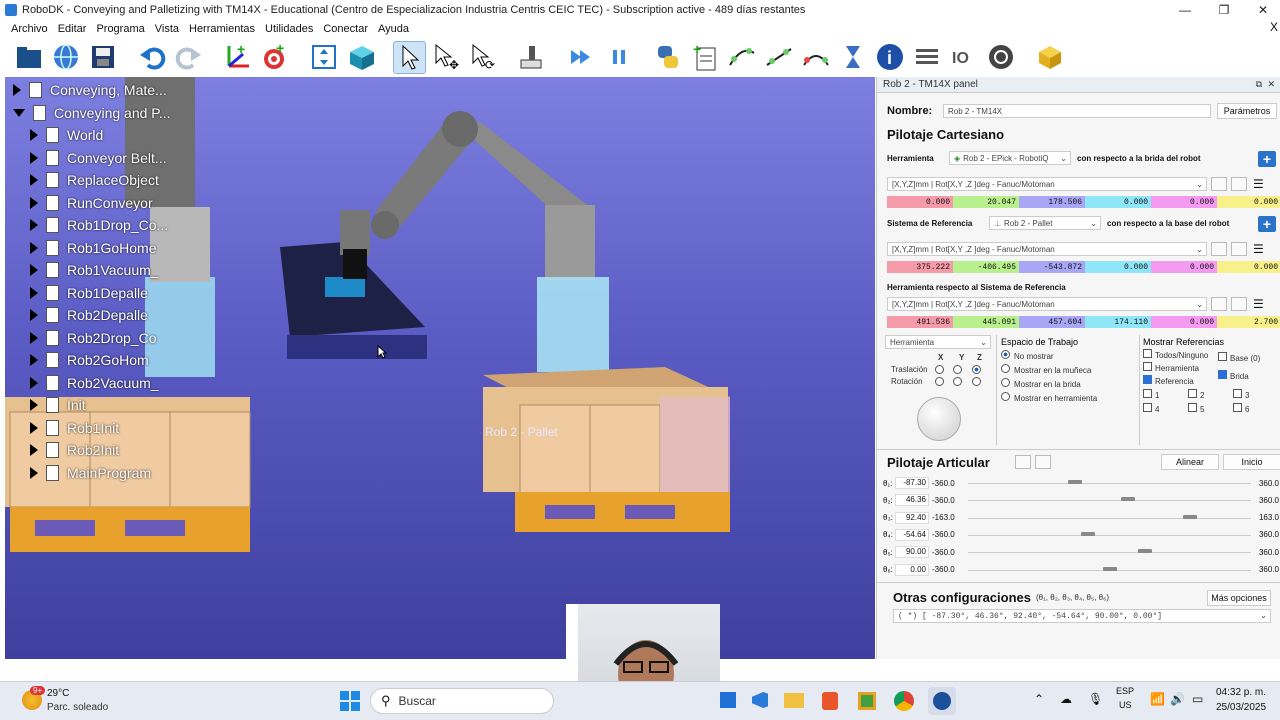 This screenshot has height=720, width=1280. What do you see at coordinates (94, 270) in the screenshot?
I see `tree-item: Rob1Vacuum_` at bounding box center [94, 270].